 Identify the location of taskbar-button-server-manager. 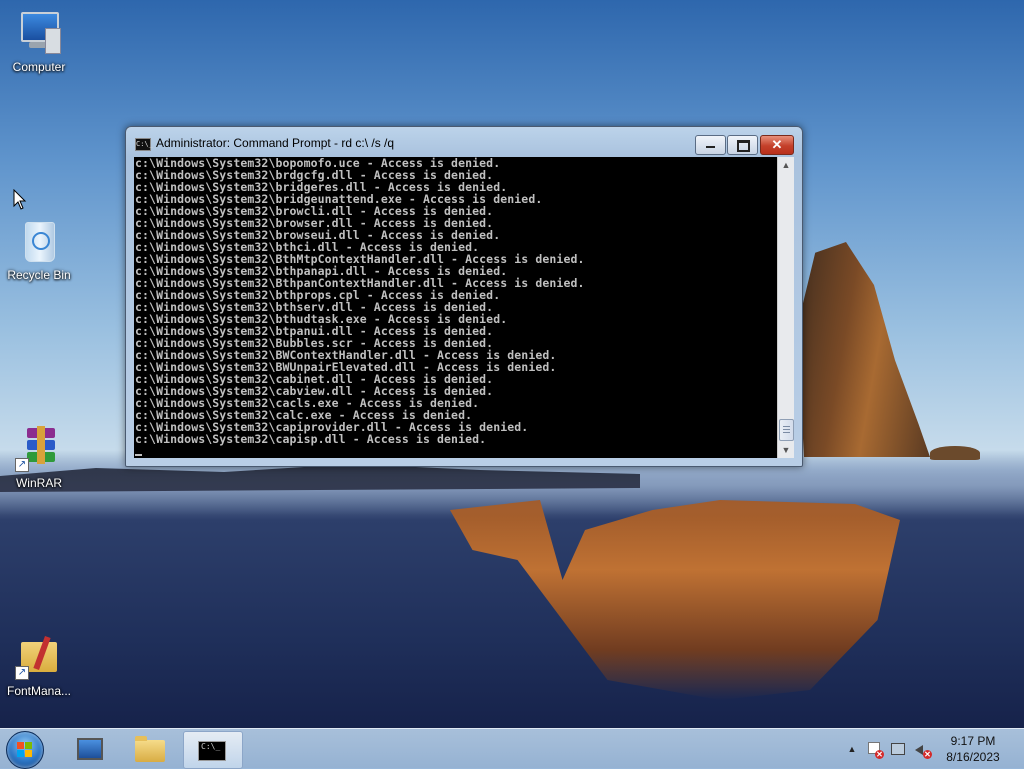
(91, 749).